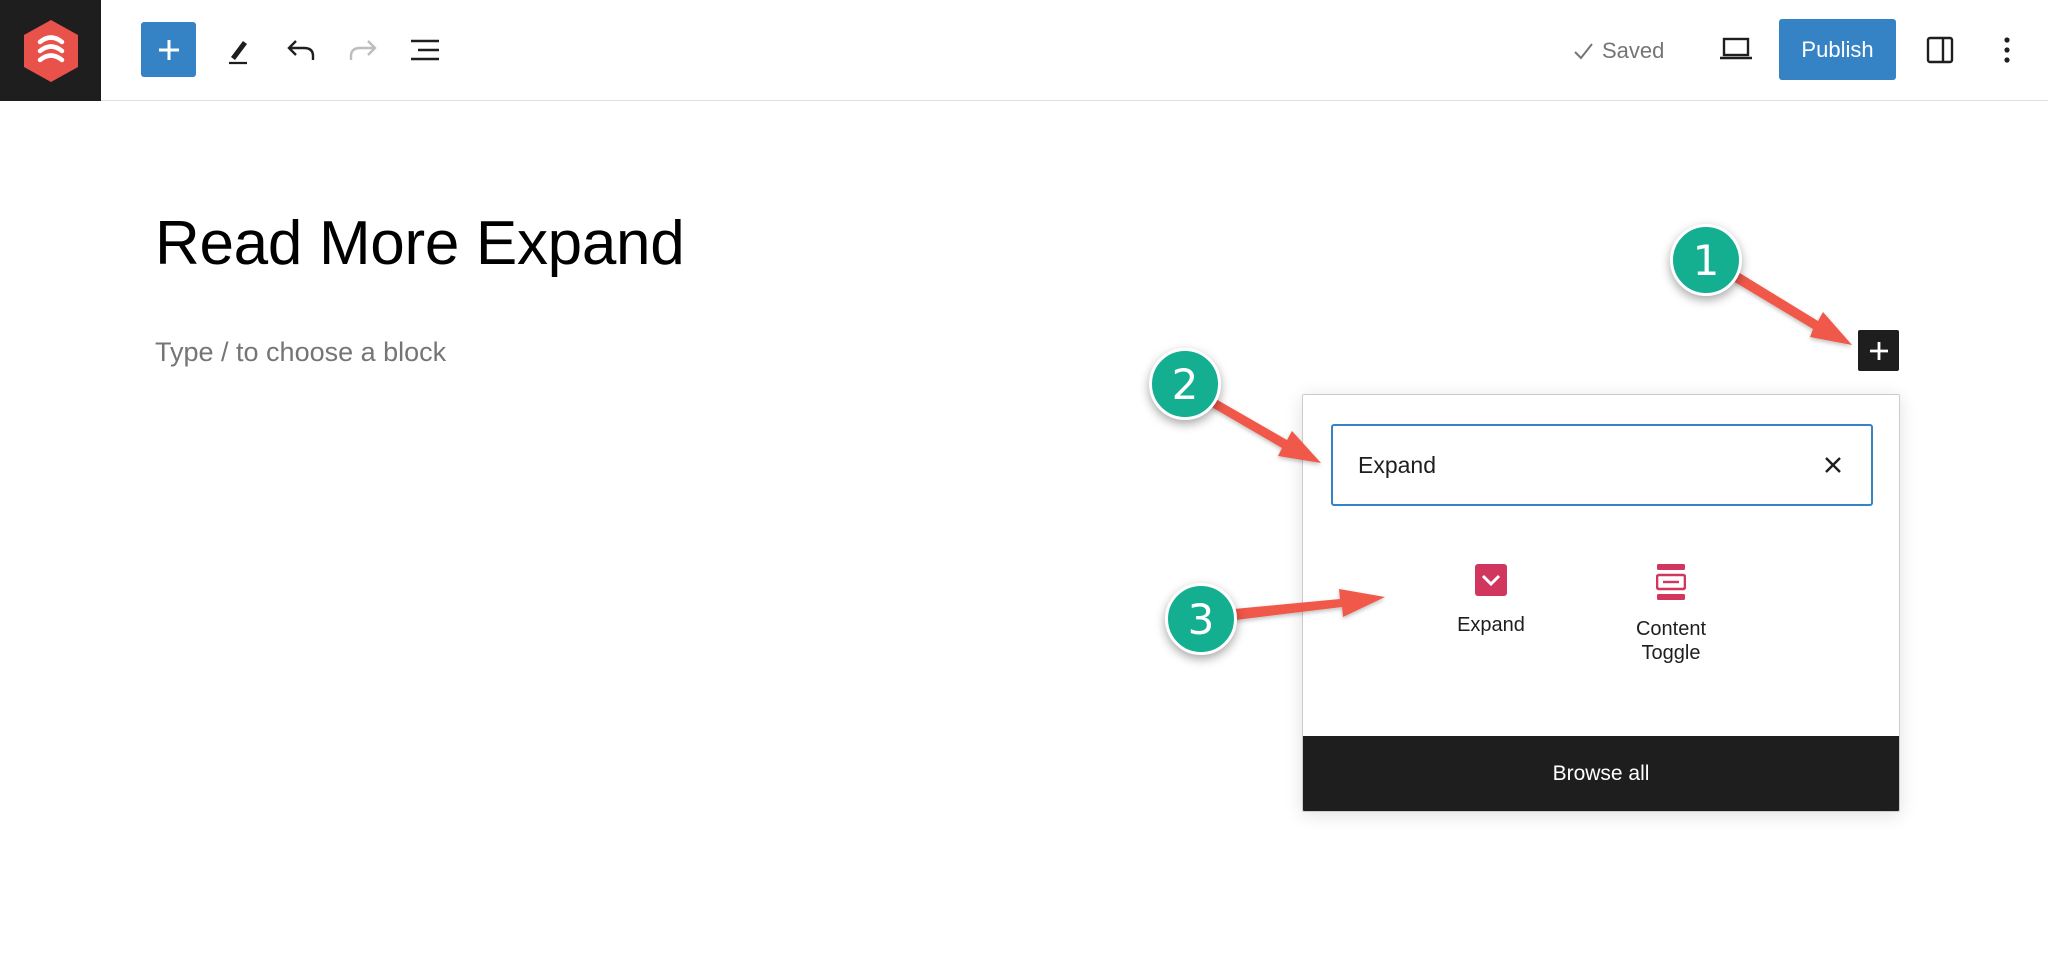 The image size is (2048, 975). I want to click on laptop-icon, so click(1736, 48).